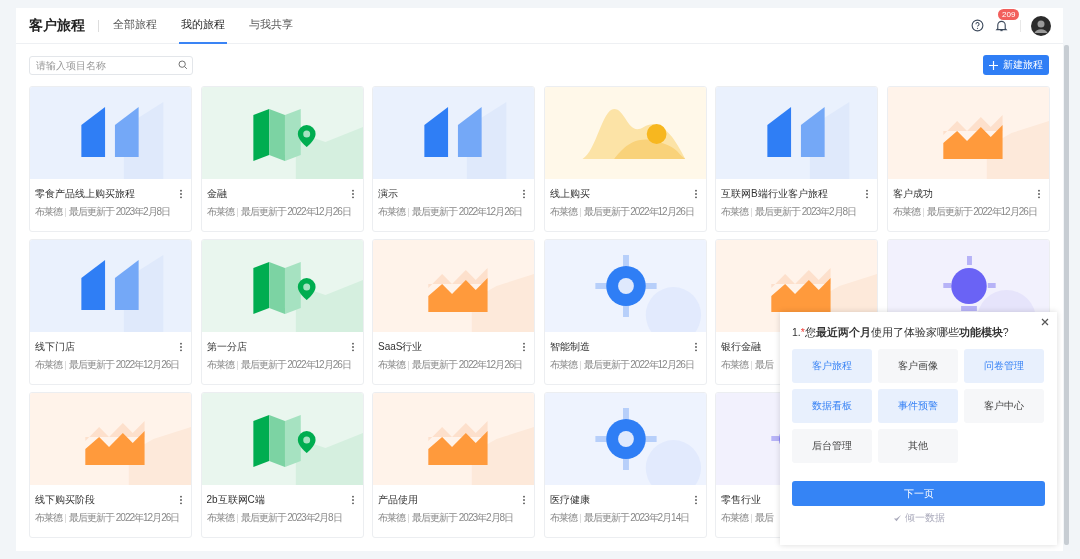  What do you see at coordinates (55, 347) in the screenshot?
I see `card-title: 线下门店` at bounding box center [55, 347].